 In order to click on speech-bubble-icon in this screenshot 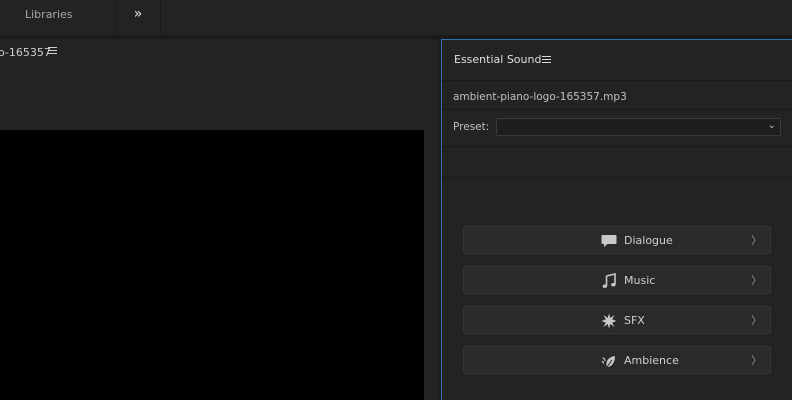, I will do `click(609, 241)`.